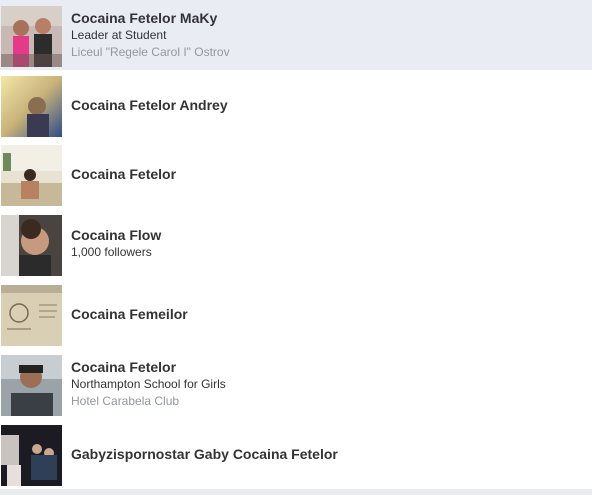  I want to click on result-subtitle: Northampton School for Girls, so click(148, 383).